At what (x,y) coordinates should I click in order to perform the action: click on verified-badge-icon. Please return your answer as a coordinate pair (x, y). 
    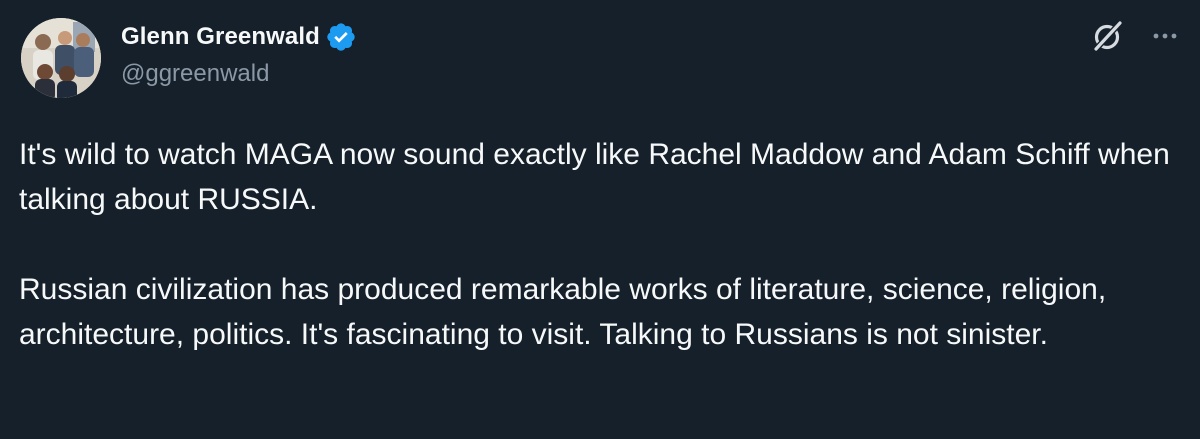
    Looking at the image, I should click on (341, 37).